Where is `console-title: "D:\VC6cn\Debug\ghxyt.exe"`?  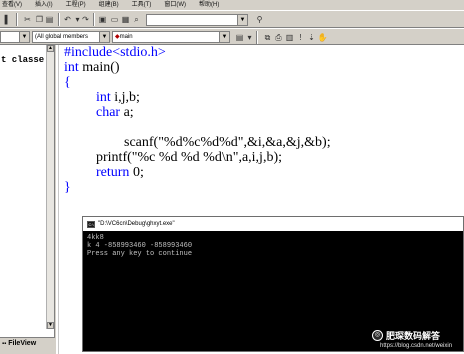 console-title: "D:\VC6cn\Debug\ghxyt.exe" is located at coordinates (136, 224).